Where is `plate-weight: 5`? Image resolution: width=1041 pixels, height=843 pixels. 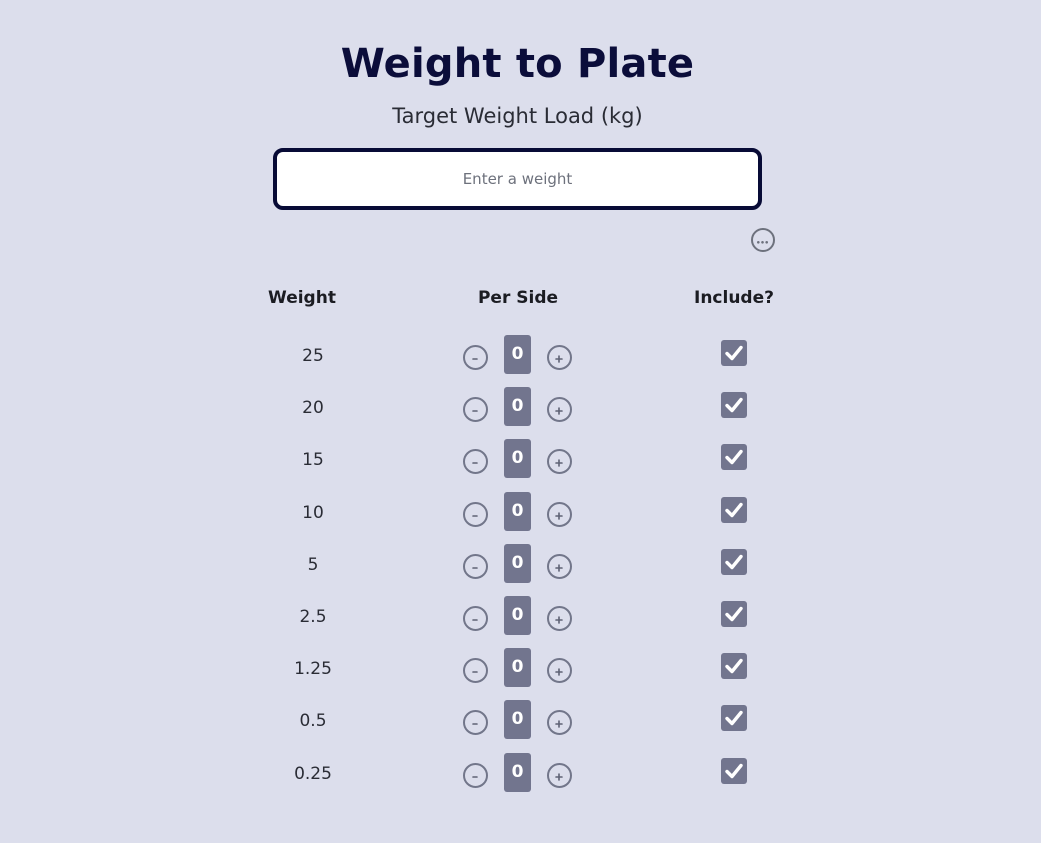
plate-weight: 5 is located at coordinates (313, 564).